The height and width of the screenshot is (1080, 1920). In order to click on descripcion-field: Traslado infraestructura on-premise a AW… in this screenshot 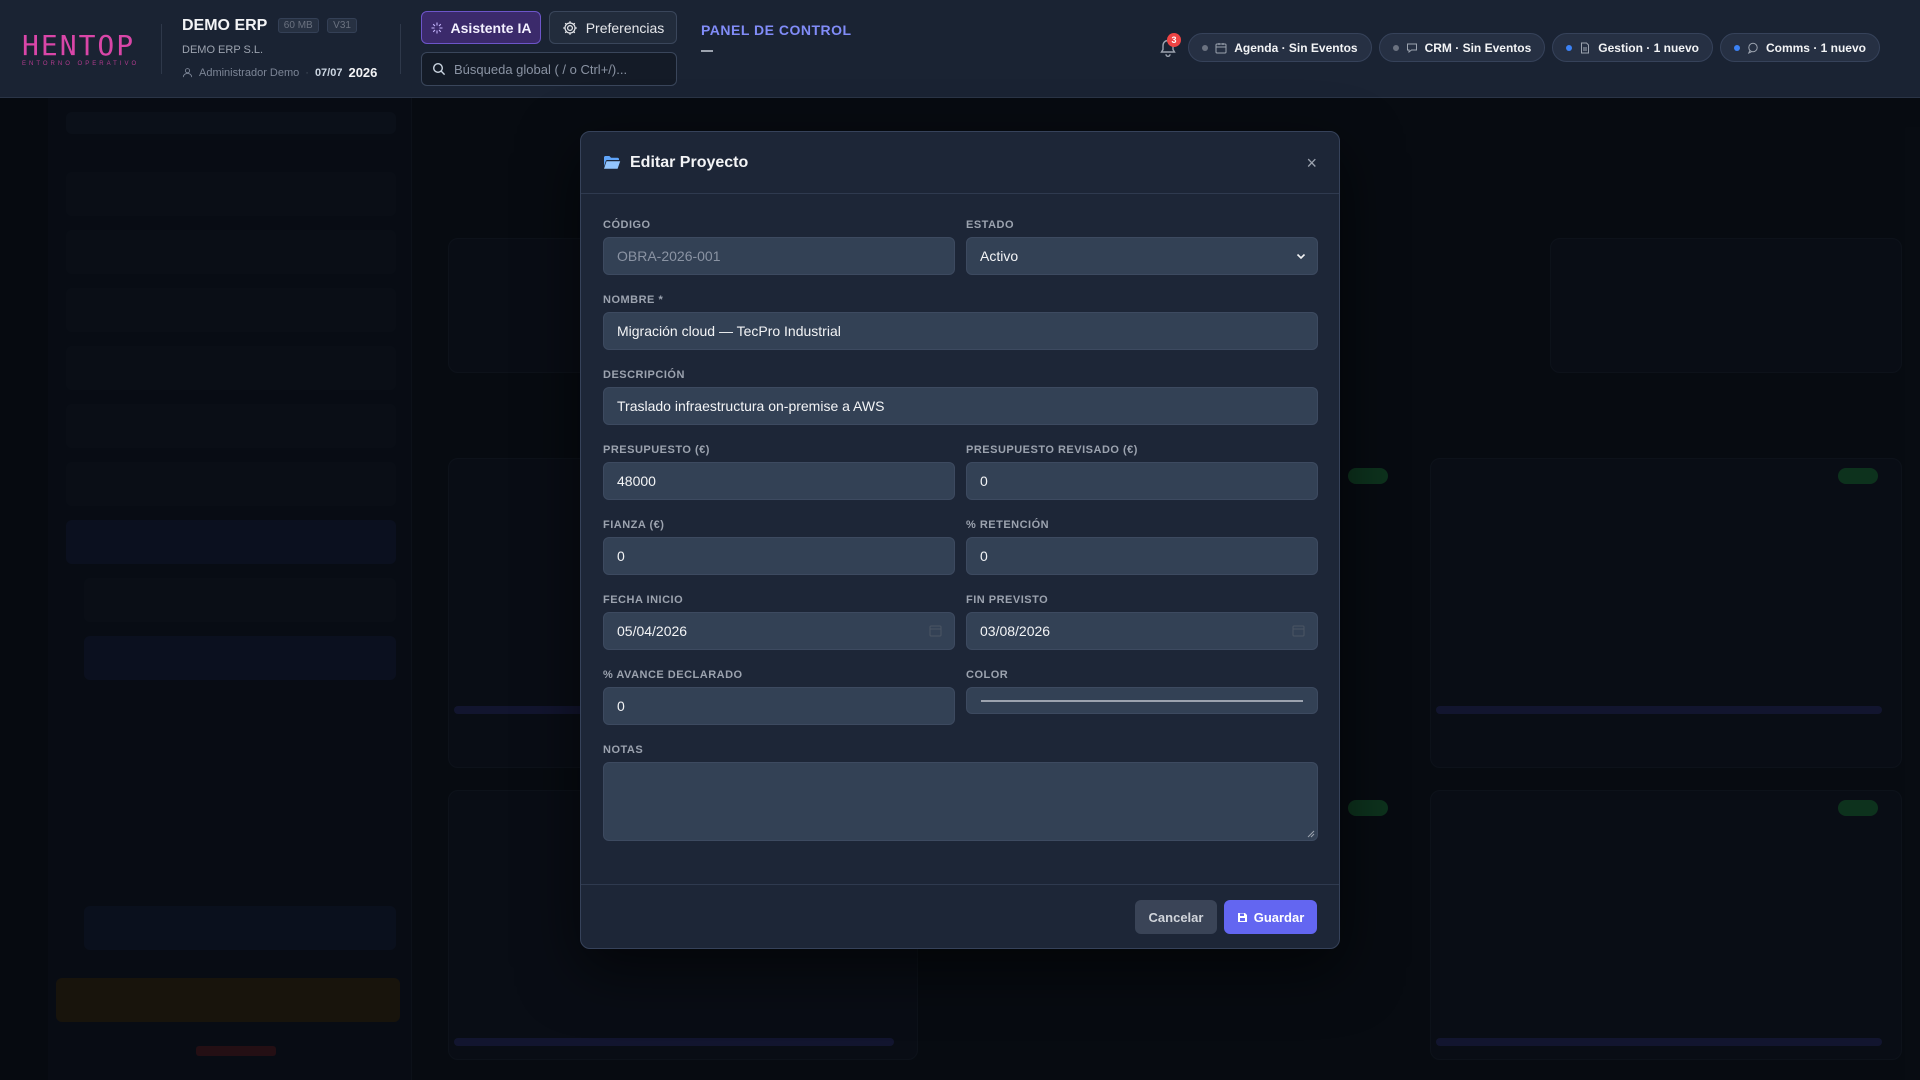, I will do `click(960, 406)`.